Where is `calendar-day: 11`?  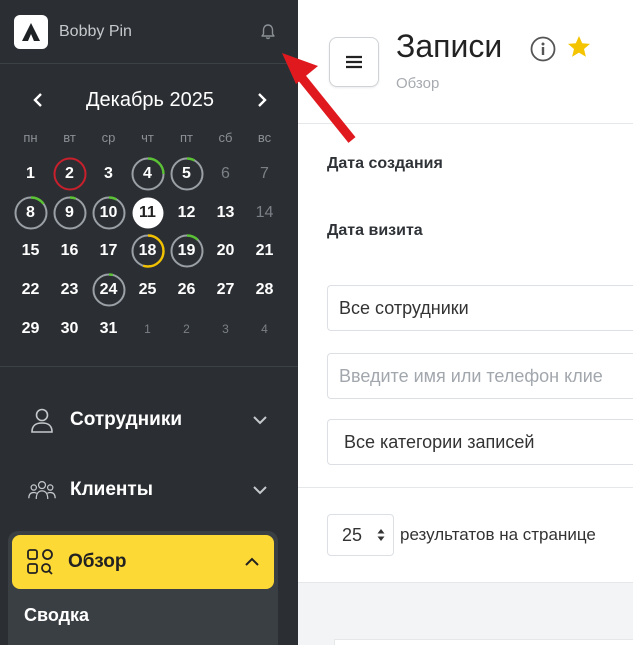 calendar-day: 11 is located at coordinates (147, 213).